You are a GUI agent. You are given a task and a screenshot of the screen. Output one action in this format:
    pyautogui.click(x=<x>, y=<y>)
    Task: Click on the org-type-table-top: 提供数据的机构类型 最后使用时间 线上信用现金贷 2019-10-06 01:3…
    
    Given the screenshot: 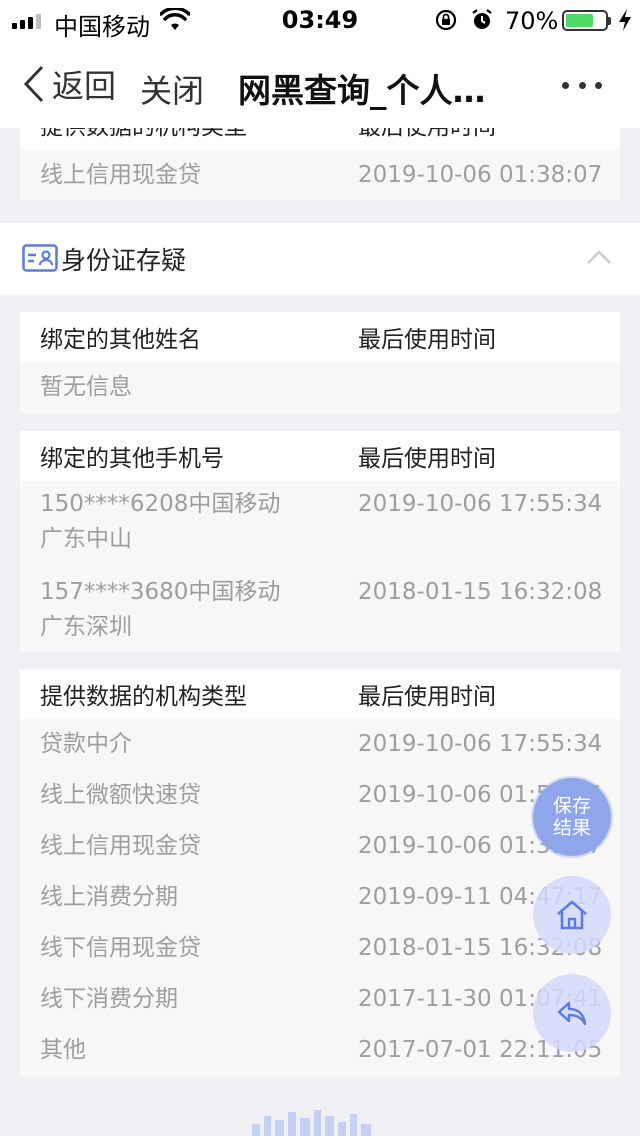 What is the action you would take?
    pyautogui.click(x=320, y=164)
    